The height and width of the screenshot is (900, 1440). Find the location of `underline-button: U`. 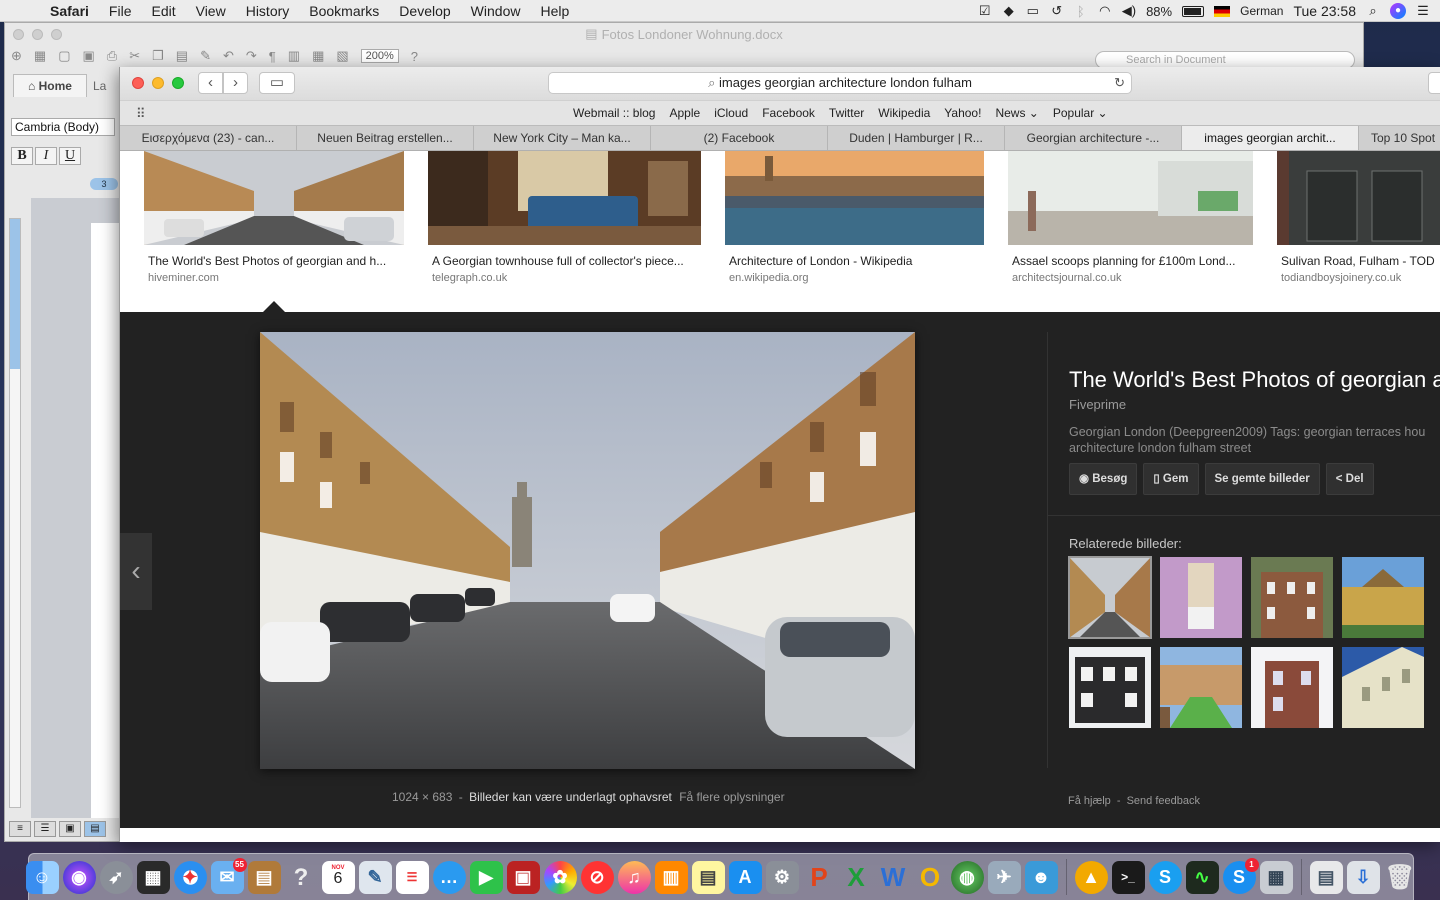

underline-button: U is located at coordinates (70, 156).